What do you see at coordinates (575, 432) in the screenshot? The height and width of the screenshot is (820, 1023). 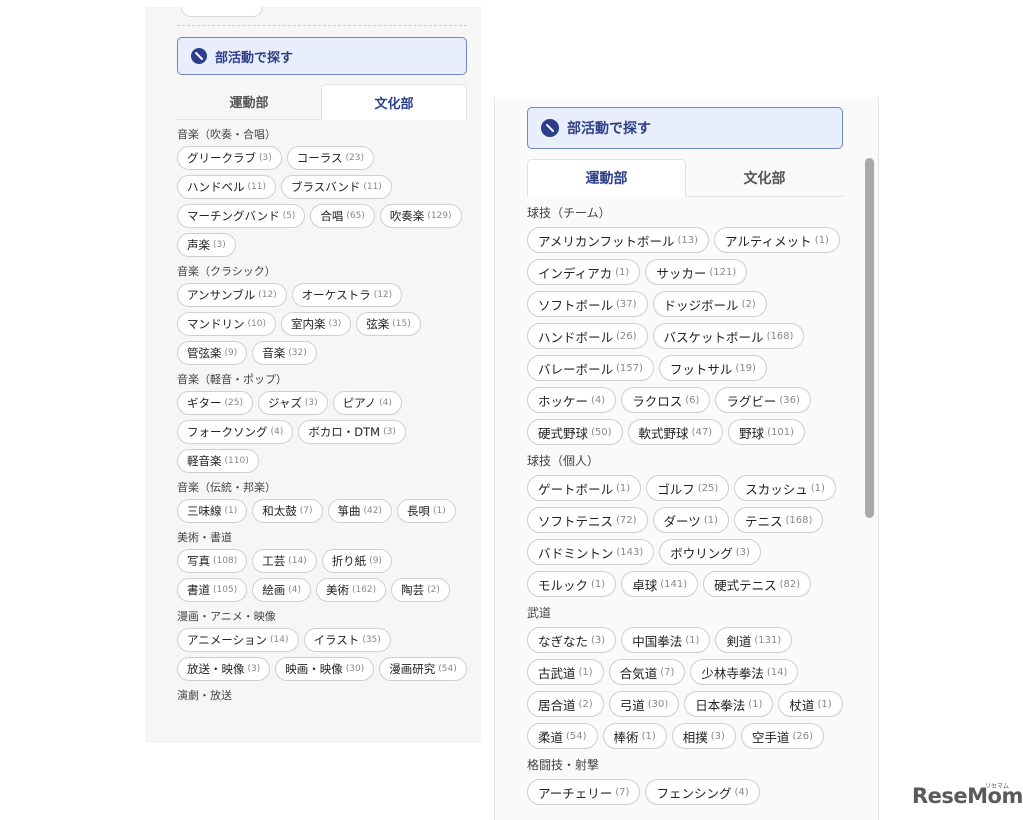 I see `club-chip: 硬式野球 (50)` at bounding box center [575, 432].